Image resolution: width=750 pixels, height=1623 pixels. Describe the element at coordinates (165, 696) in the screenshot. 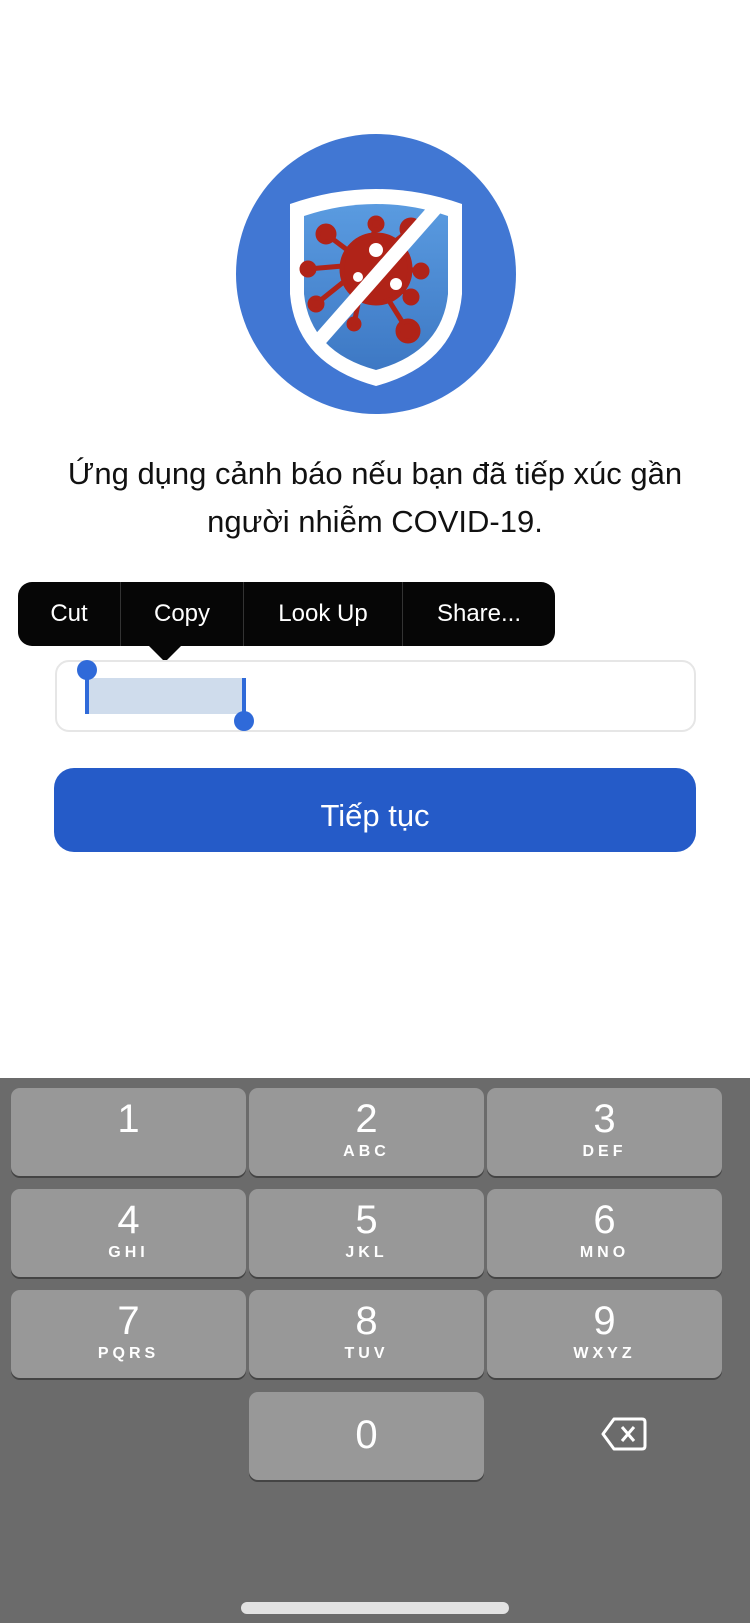

I see `text-selection` at that location.